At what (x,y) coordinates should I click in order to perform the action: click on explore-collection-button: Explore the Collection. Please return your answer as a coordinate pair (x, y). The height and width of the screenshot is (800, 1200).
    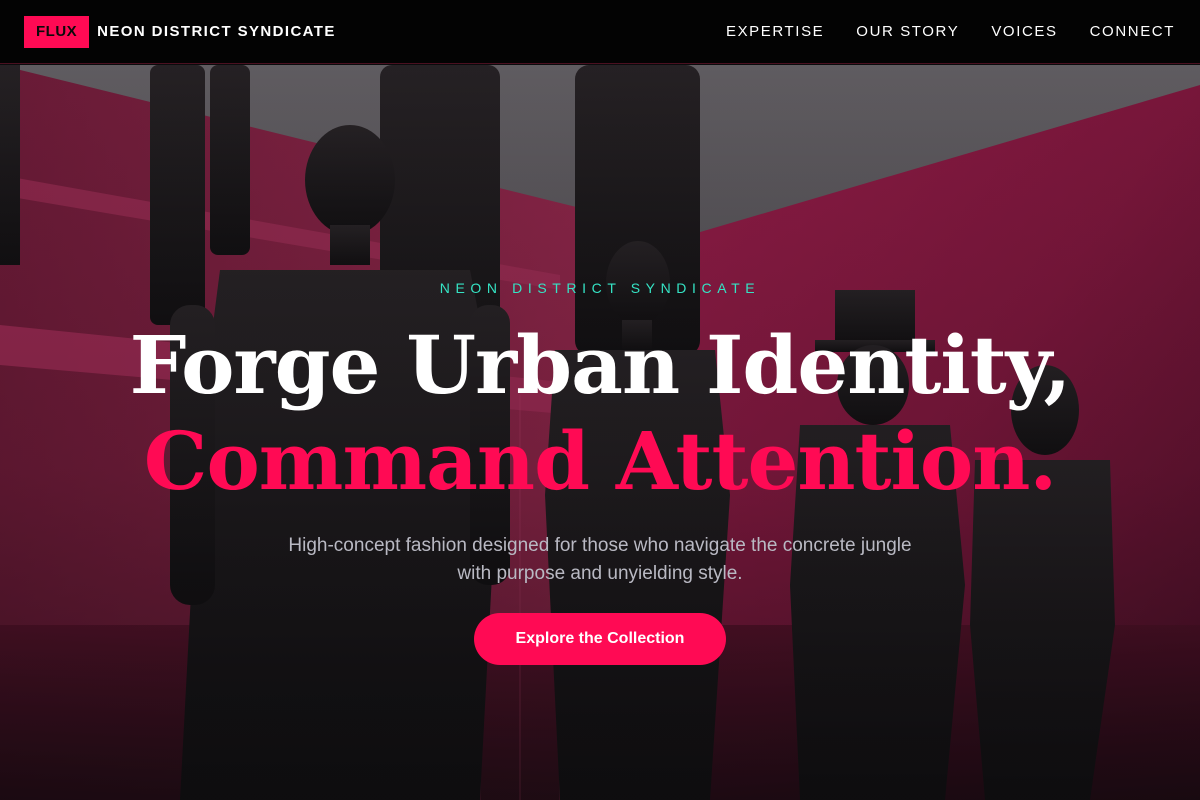
    Looking at the image, I should click on (600, 639).